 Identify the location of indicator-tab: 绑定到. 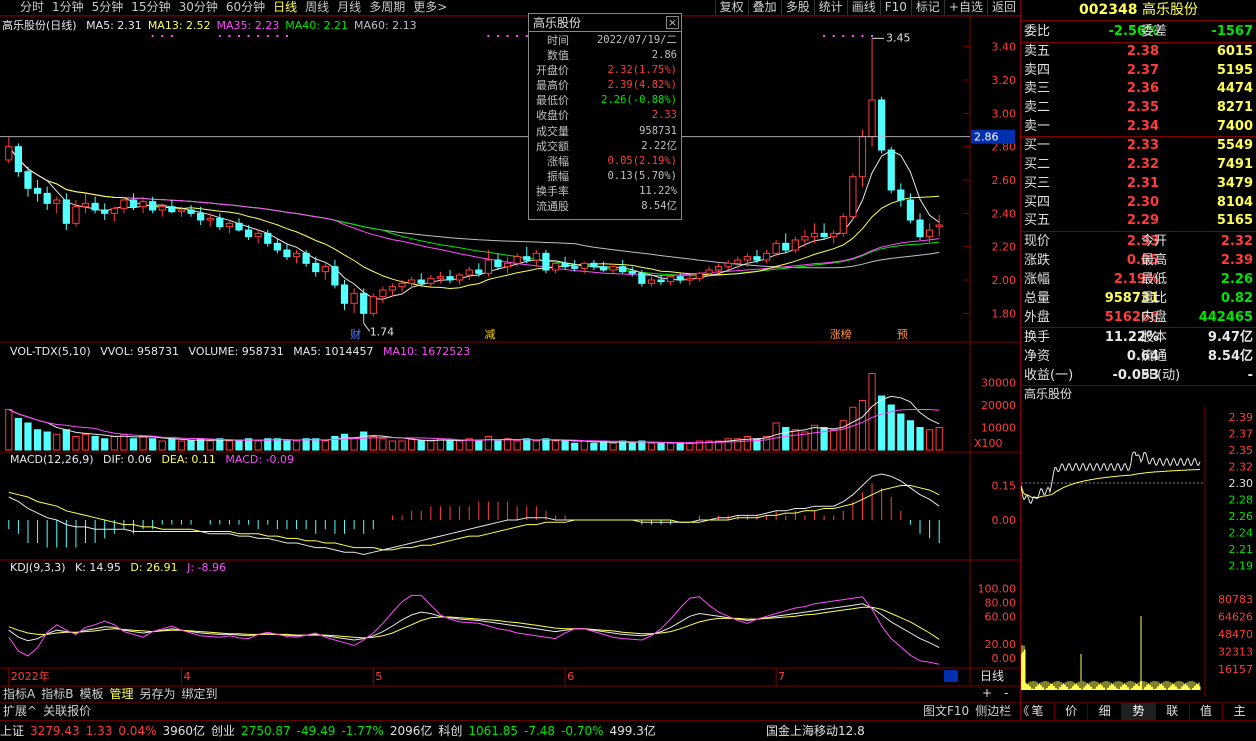
(200, 694).